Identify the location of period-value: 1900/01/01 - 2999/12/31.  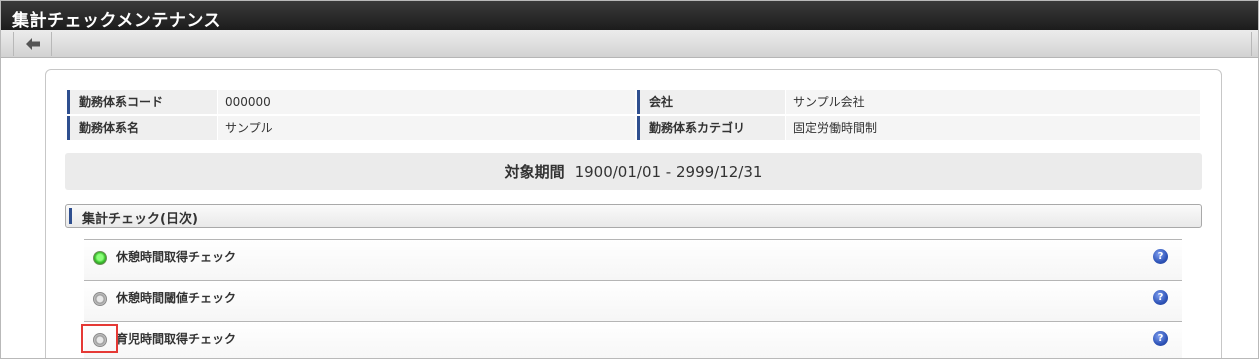
(668, 171).